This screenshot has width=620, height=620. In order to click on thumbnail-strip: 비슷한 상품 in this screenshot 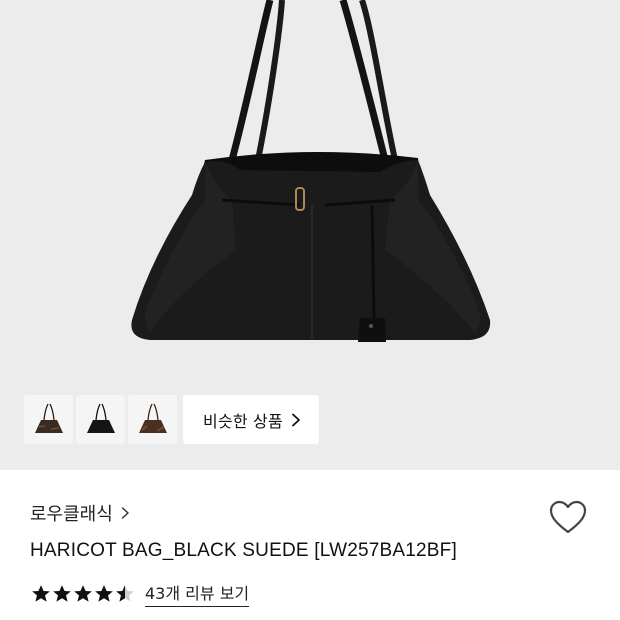, I will do `click(171, 419)`.